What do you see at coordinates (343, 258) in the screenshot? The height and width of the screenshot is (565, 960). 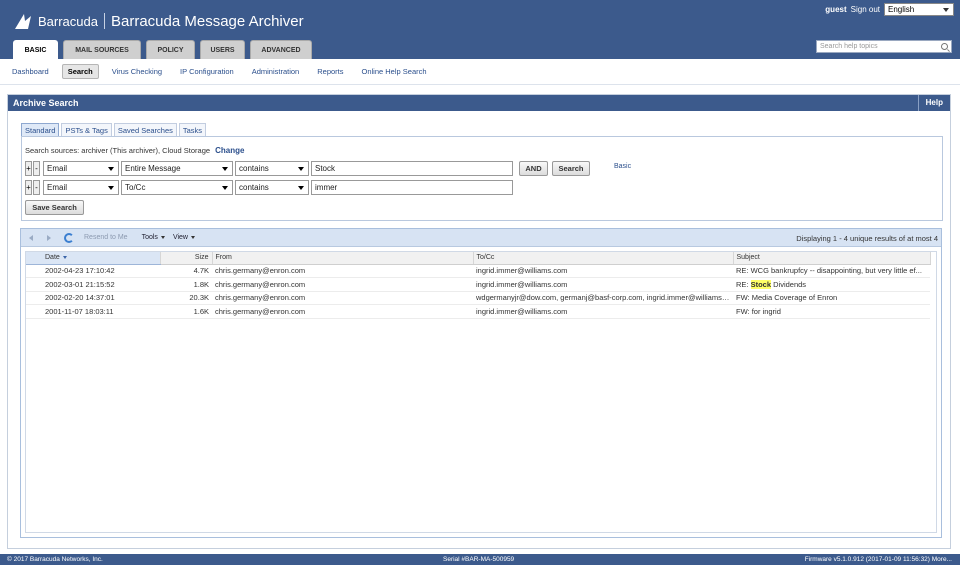 I see `column-header-from: From` at bounding box center [343, 258].